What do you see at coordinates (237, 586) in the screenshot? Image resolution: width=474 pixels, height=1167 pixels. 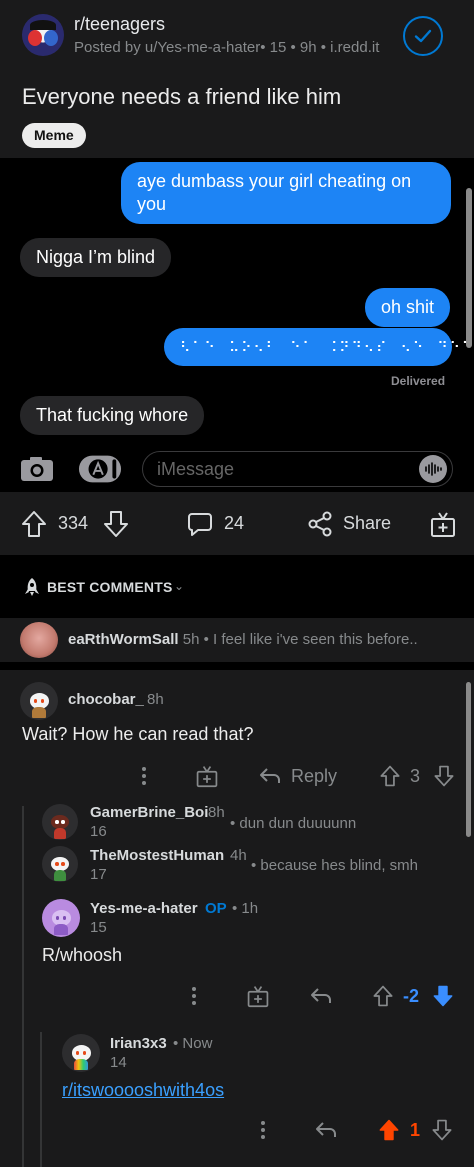 I see `comment-sort: BEST COMMENTS ⌄` at bounding box center [237, 586].